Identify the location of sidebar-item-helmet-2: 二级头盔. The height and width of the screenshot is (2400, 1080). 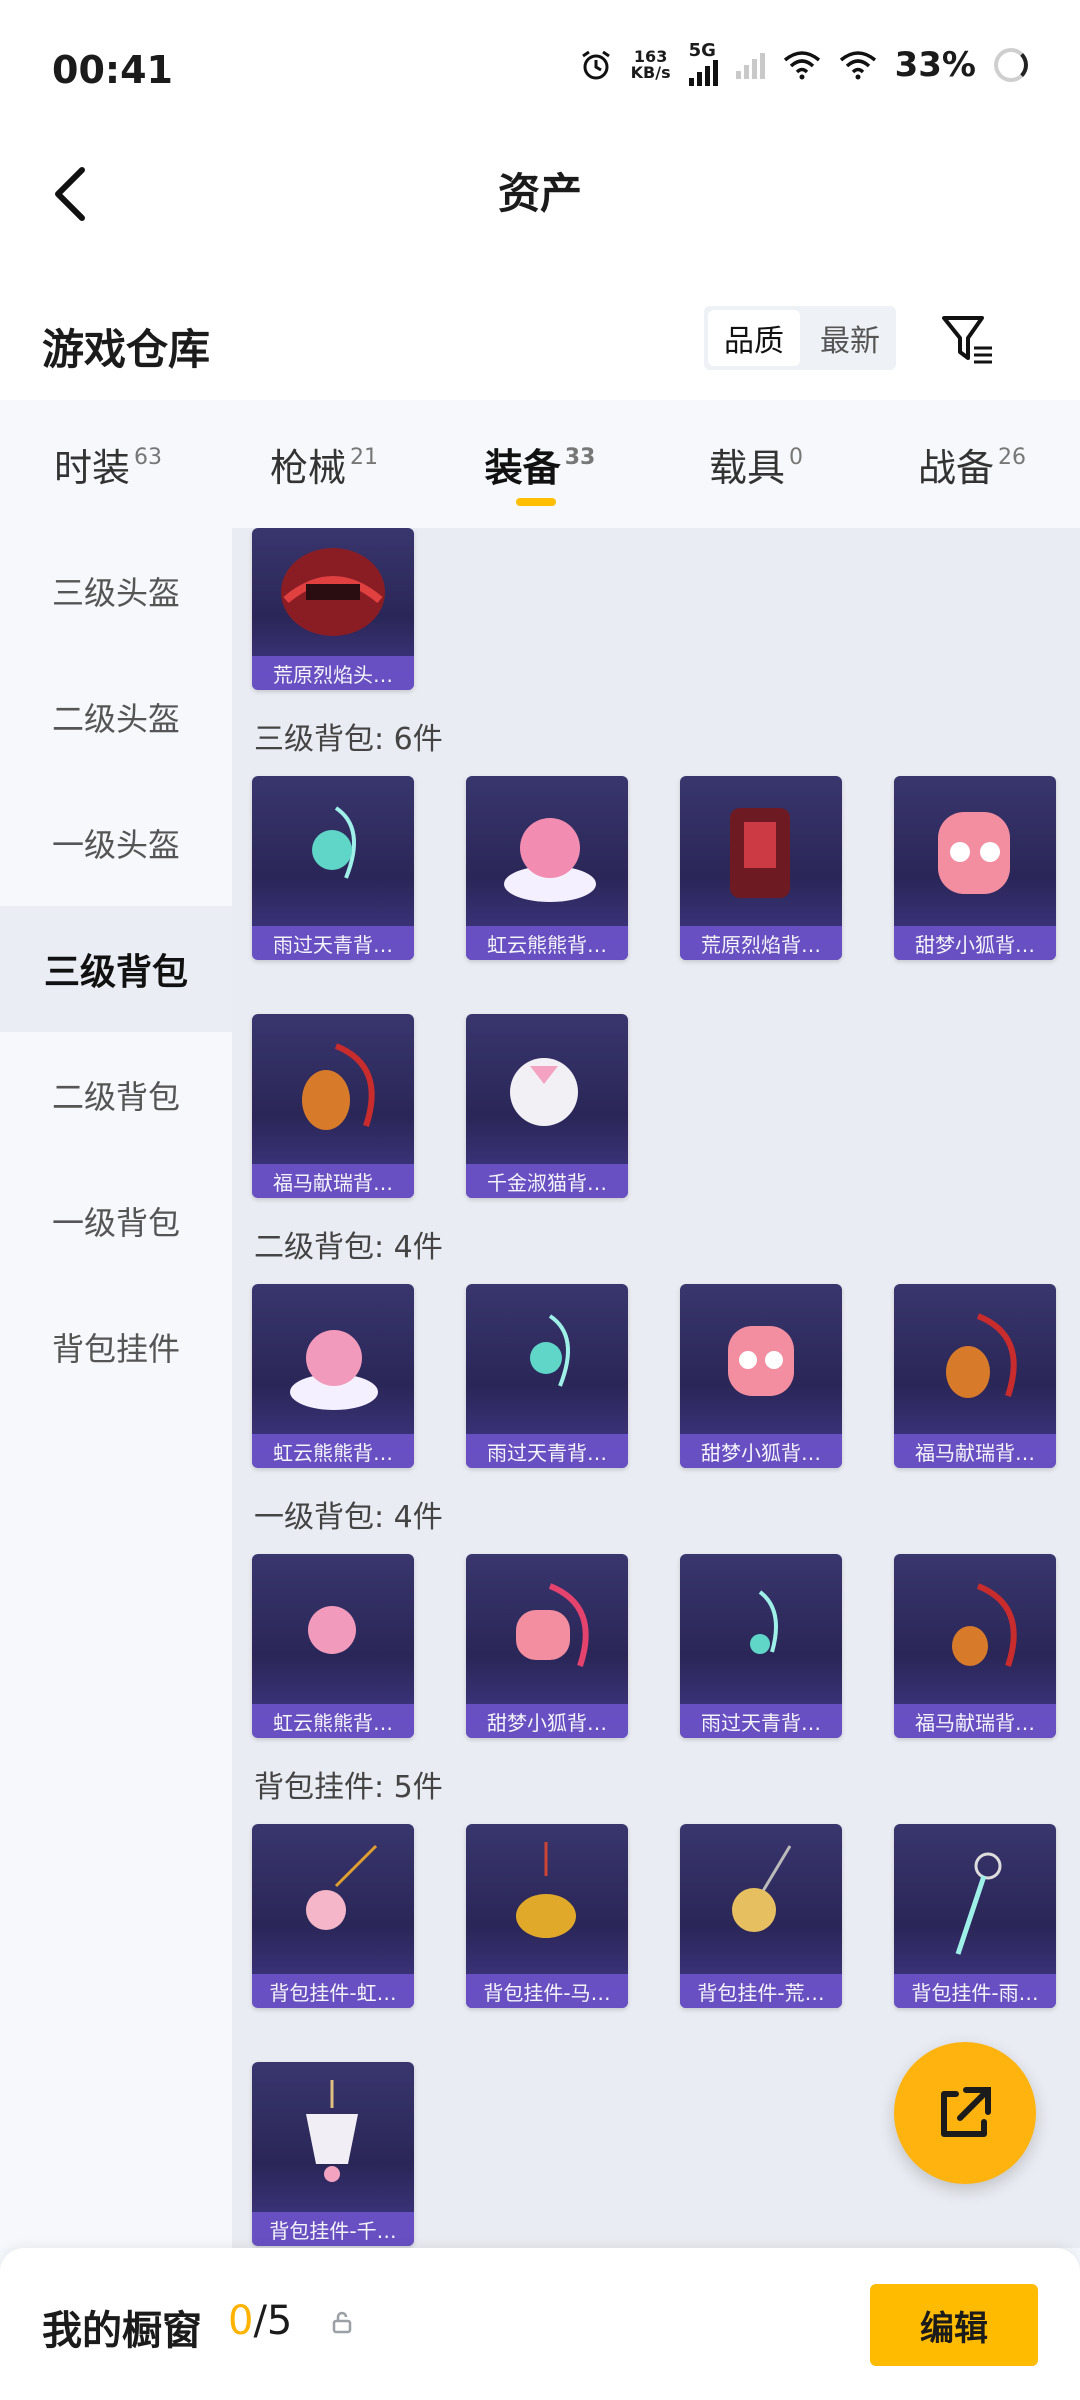
(116, 717).